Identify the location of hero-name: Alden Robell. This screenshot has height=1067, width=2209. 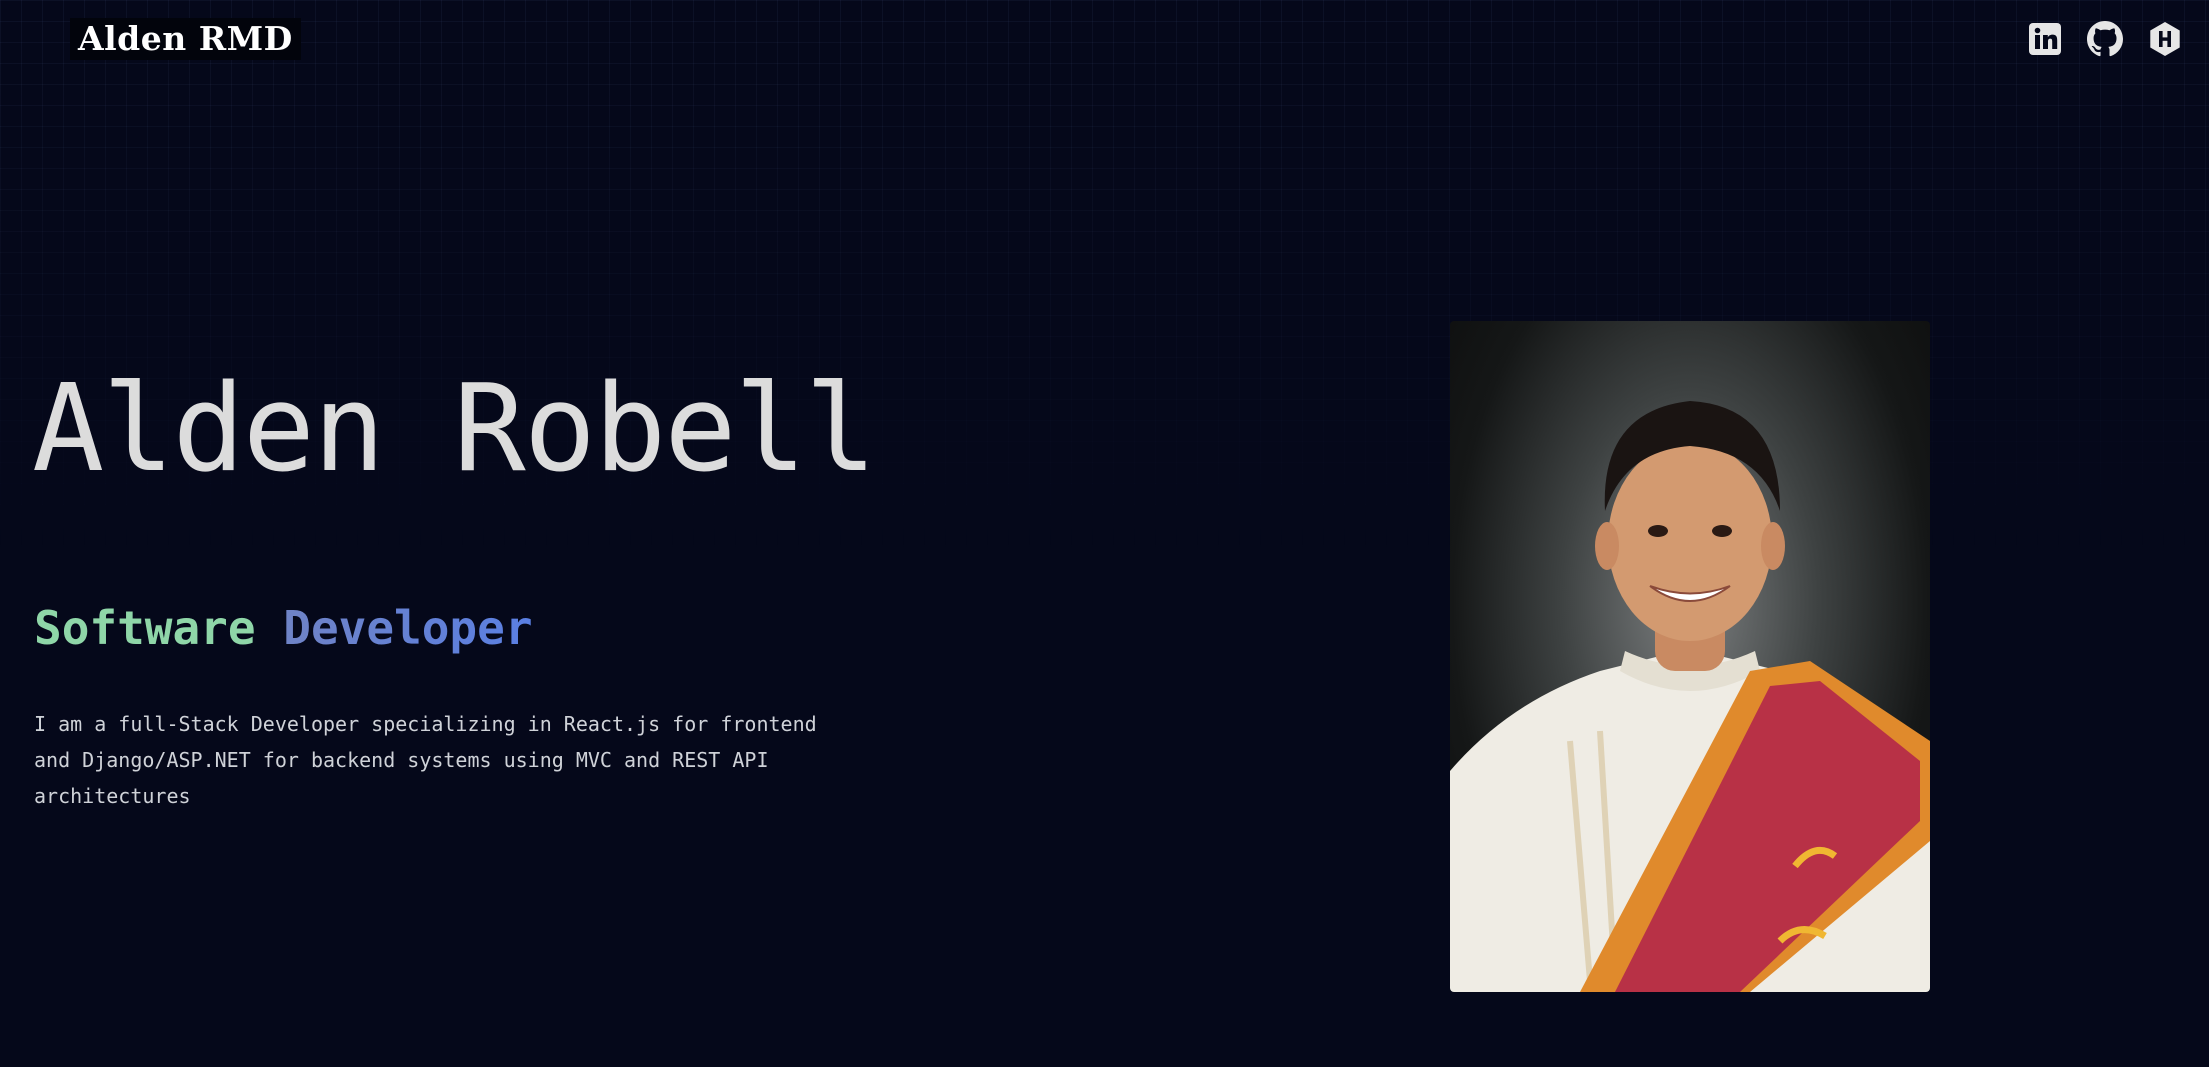
(454, 429).